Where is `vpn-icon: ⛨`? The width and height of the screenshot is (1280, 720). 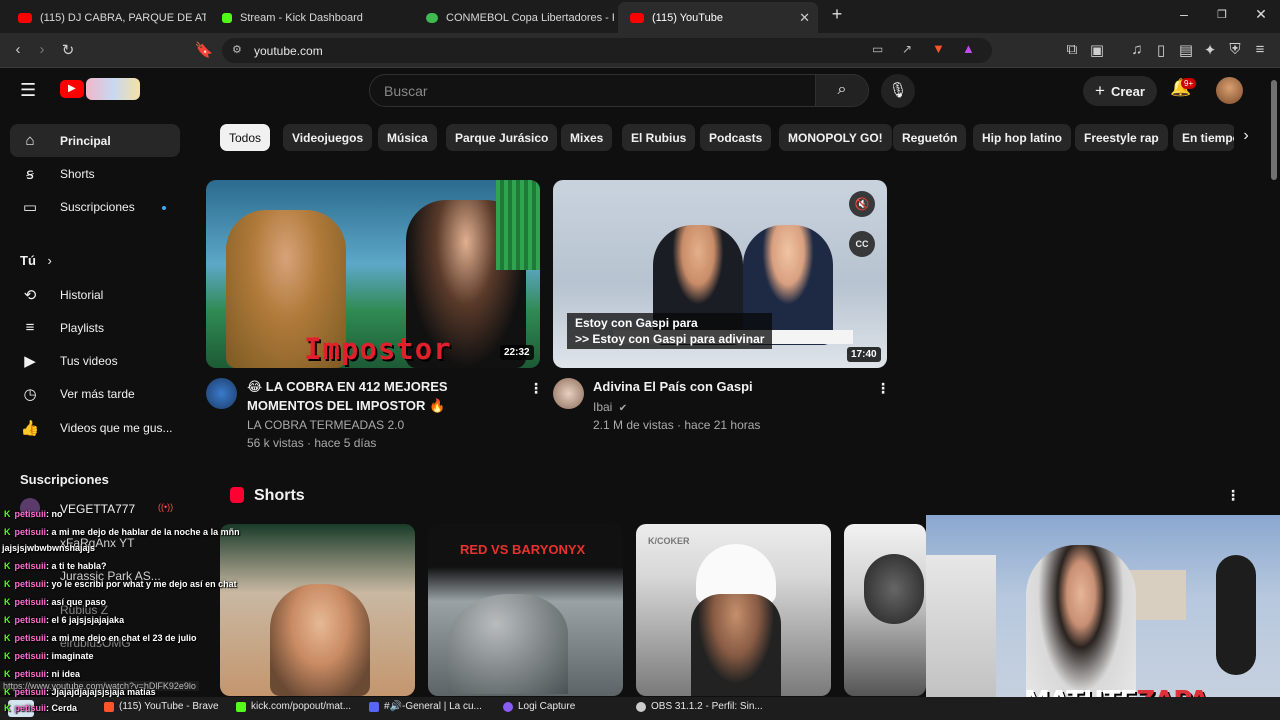
vpn-icon: ⛨ is located at coordinates (1235, 49).